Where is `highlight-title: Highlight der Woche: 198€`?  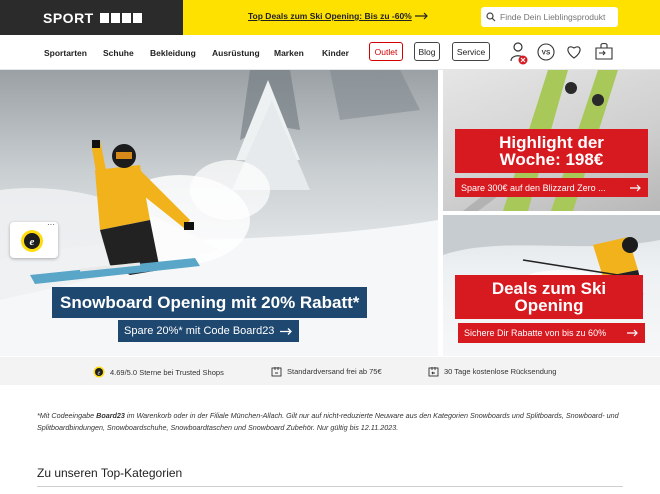
highlight-title: Highlight der Woche: 198€ is located at coordinates (551, 151).